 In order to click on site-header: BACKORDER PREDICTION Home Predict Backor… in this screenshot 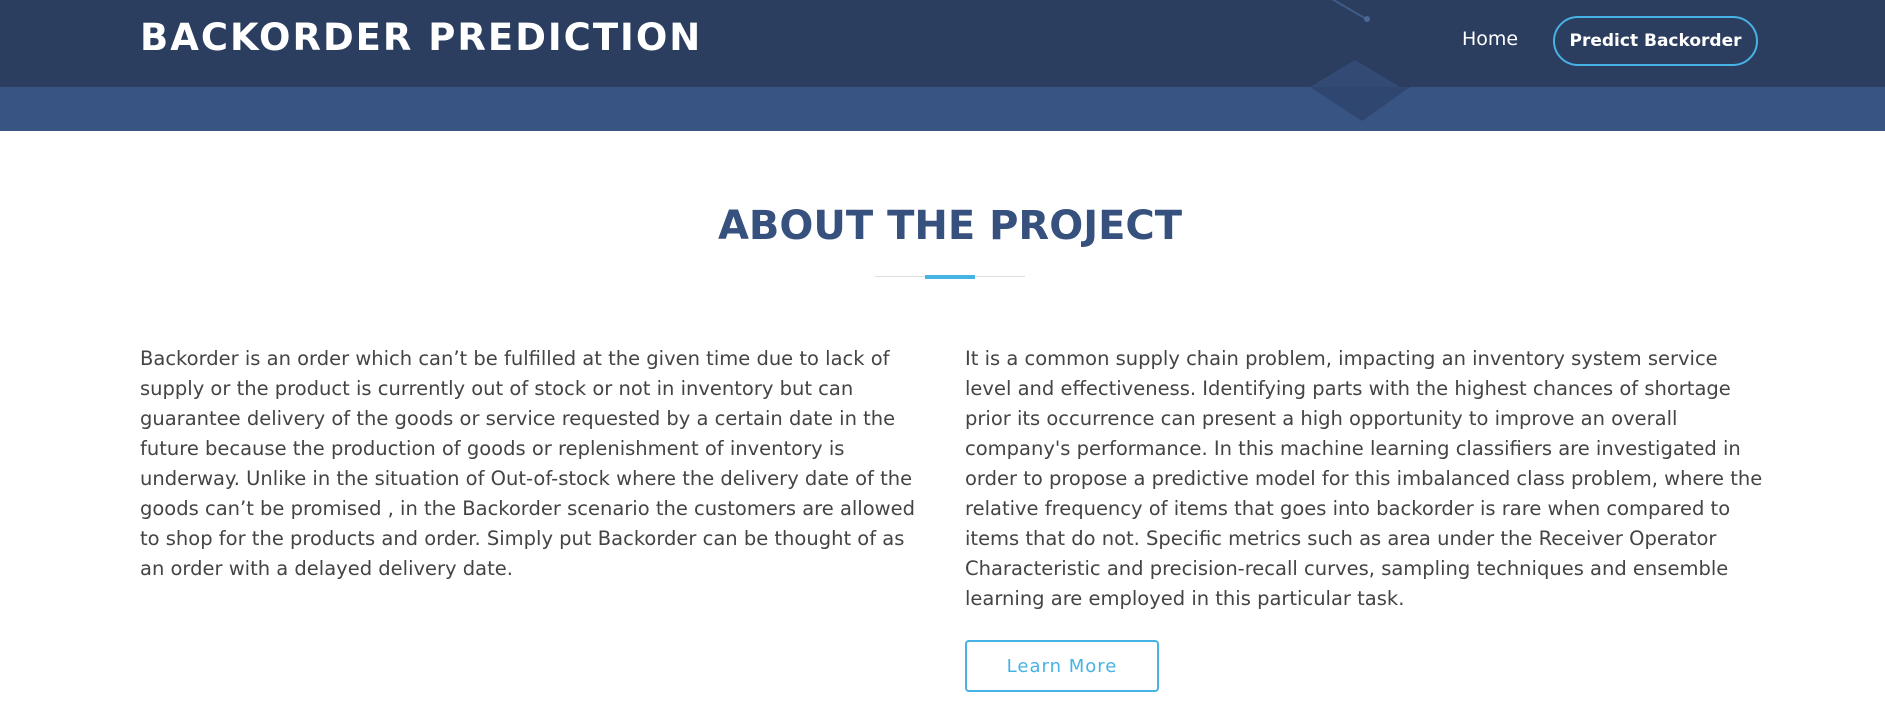, I will do `click(942, 43)`.